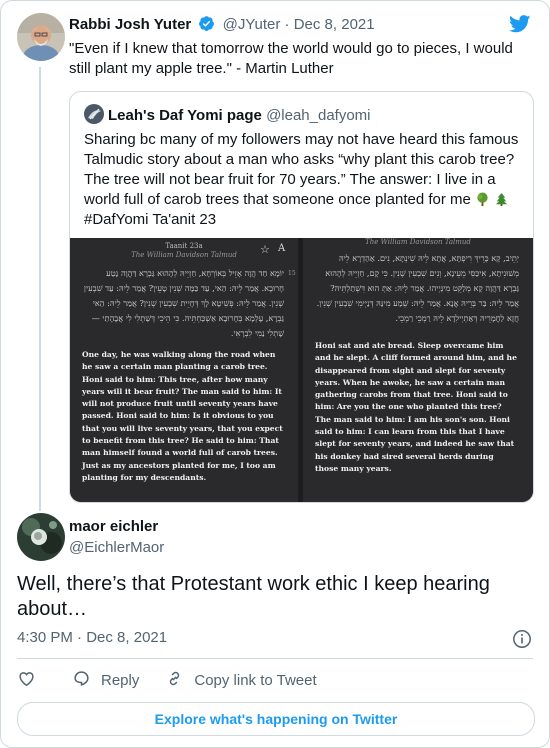  Describe the element at coordinates (222, 25) in the screenshot. I see `tweet-header: Rabbi Josh Yuter @JYuter · Dec 8, 2021` at that location.